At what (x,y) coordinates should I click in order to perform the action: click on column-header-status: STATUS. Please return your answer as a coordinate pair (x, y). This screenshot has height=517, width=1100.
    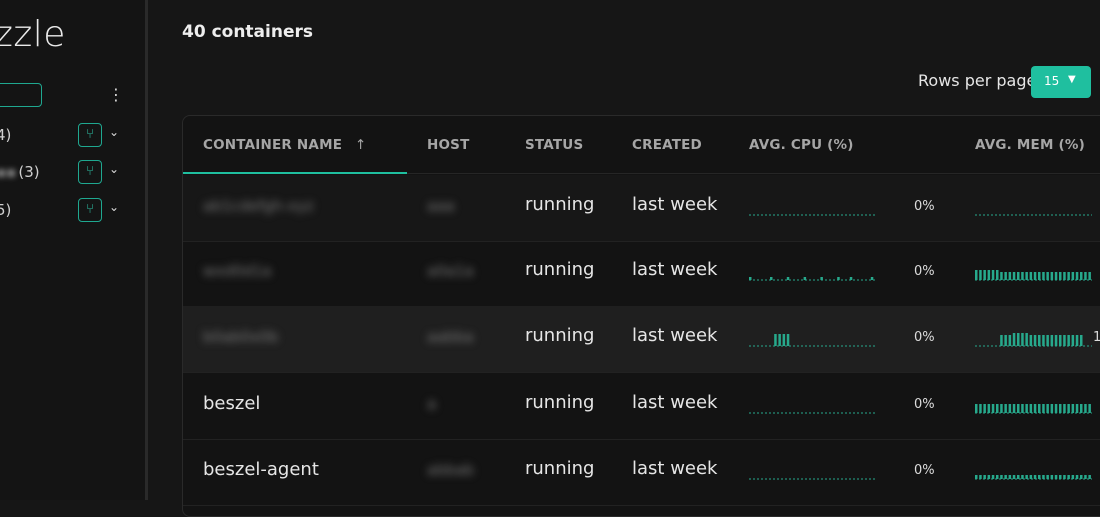
    Looking at the image, I should click on (554, 145).